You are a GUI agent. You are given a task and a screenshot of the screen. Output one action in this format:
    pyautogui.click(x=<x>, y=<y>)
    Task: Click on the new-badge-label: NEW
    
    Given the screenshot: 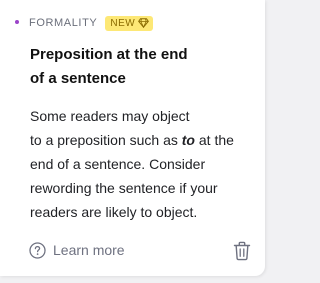 What is the action you would take?
    pyautogui.click(x=123, y=23)
    